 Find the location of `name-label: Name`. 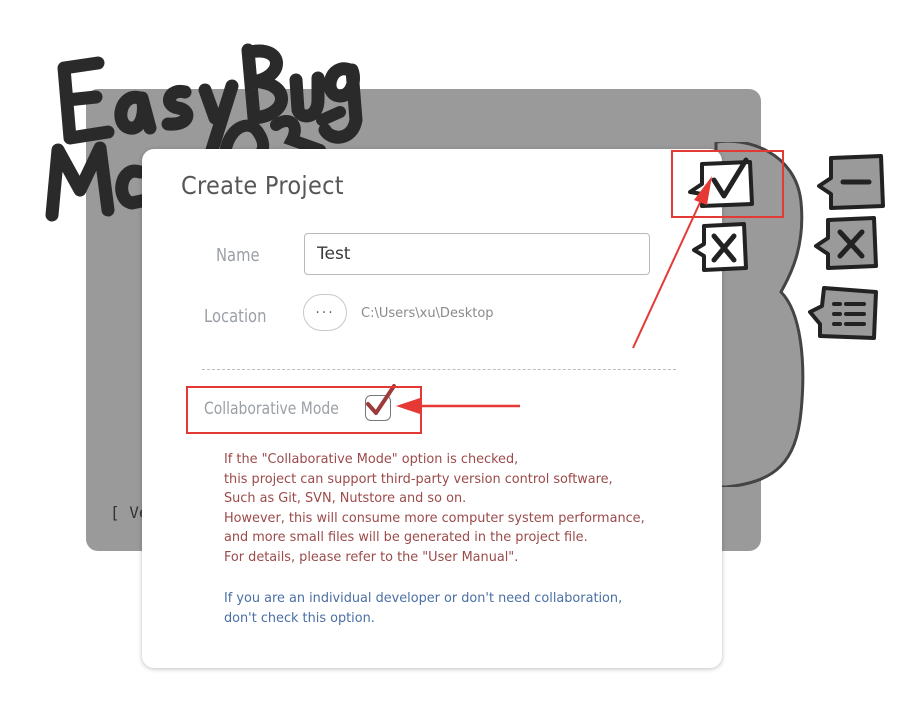

name-label: Name is located at coordinates (238, 255).